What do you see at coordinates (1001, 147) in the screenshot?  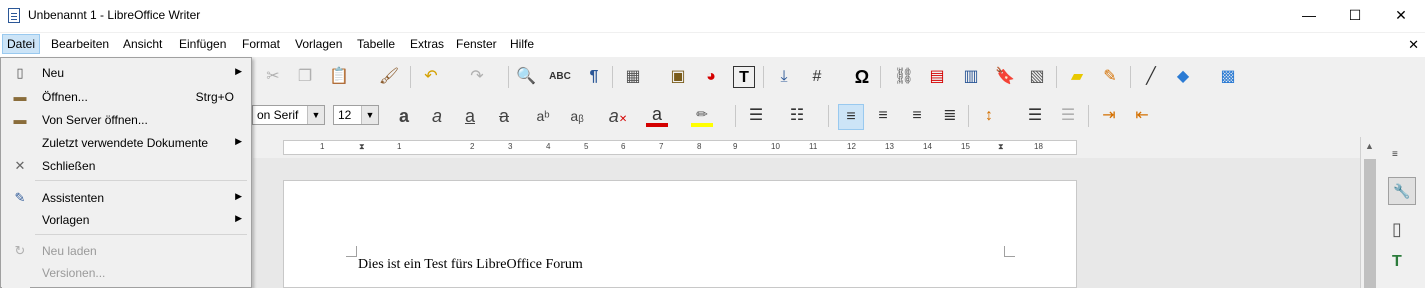 I see `ruler-indent-marker-right: ⧗` at bounding box center [1001, 147].